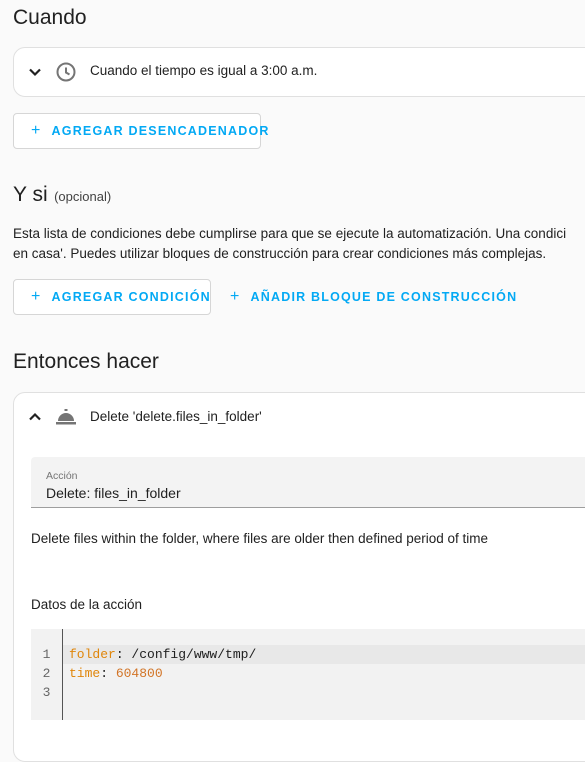 This screenshot has height=762, width=585. I want to click on when-heading: Cuando, so click(50, 17).